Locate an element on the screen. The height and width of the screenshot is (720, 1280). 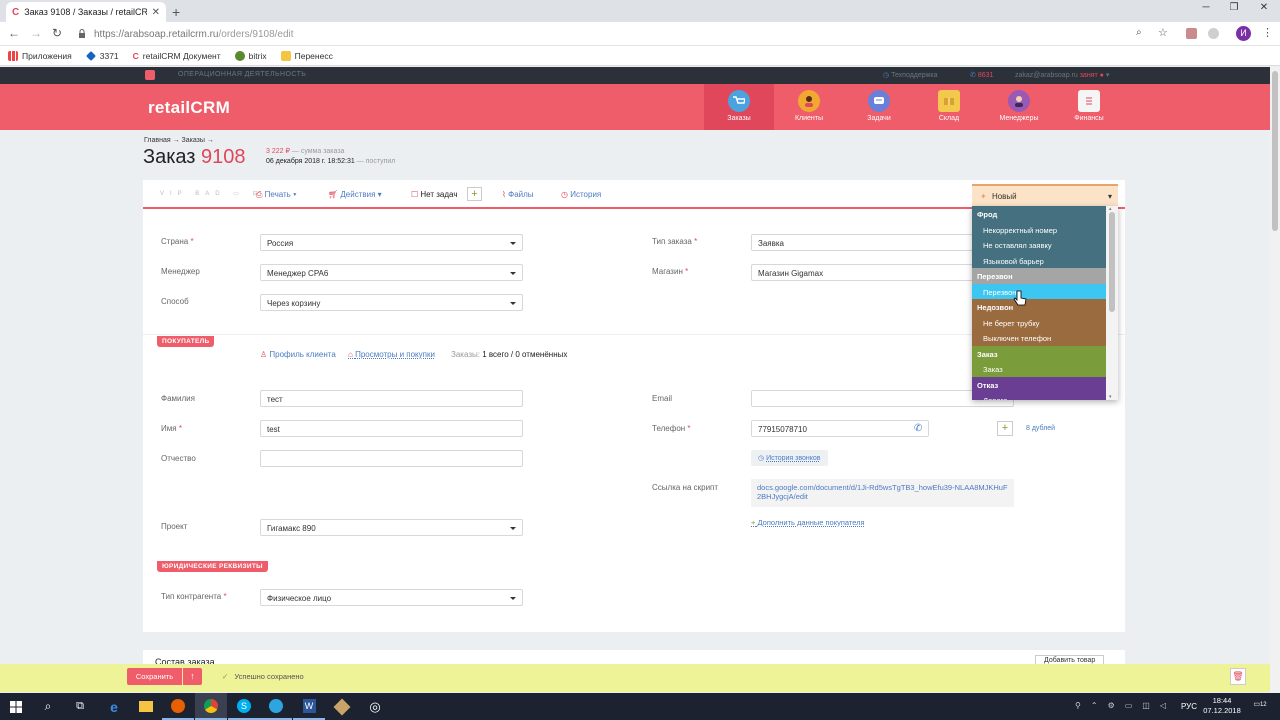
phone-field: 77915078710 is located at coordinates (840, 428).